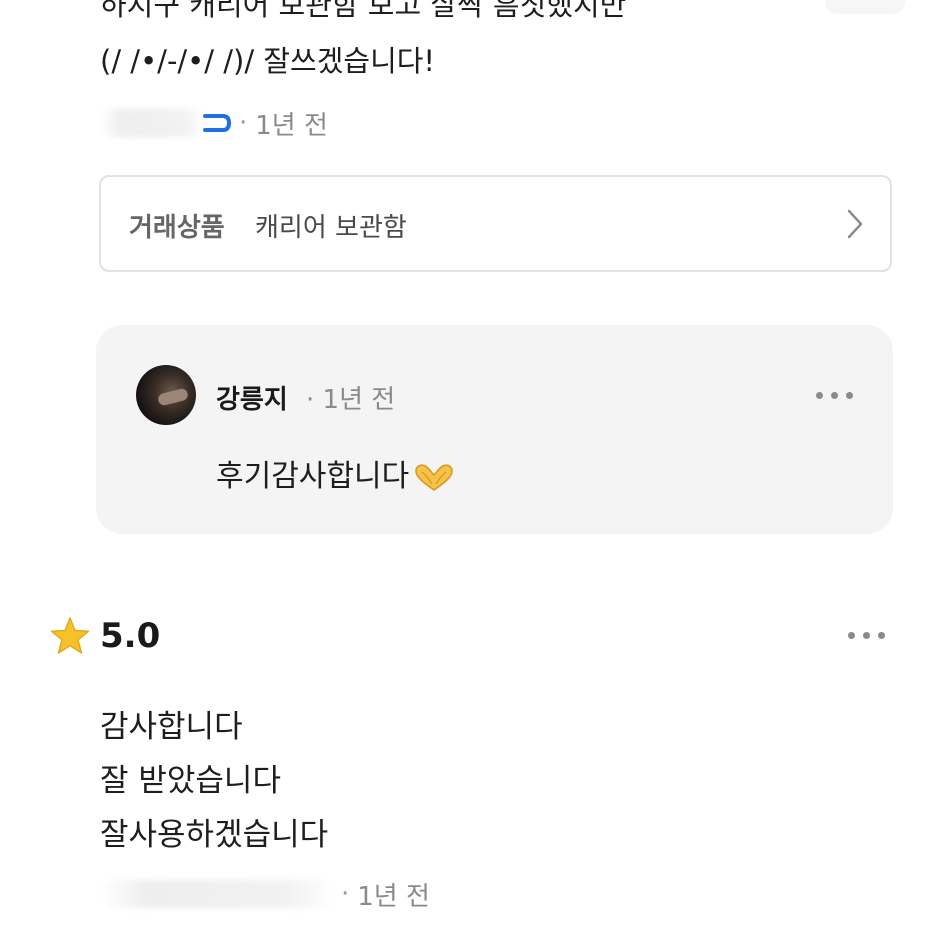 The image size is (945, 945). What do you see at coordinates (177, 228) in the screenshot?
I see `traded-product-label: 거래상품` at bounding box center [177, 228].